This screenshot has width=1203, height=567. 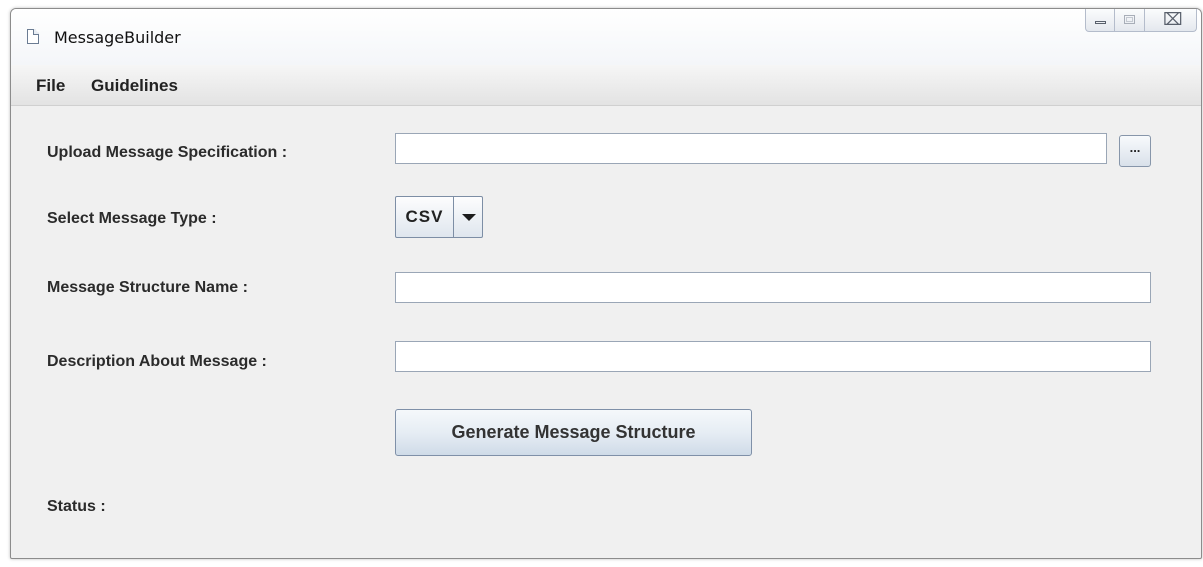 What do you see at coordinates (33, 36) in the screenshot?
I see `document-icon` at bounding box center [33, 36].